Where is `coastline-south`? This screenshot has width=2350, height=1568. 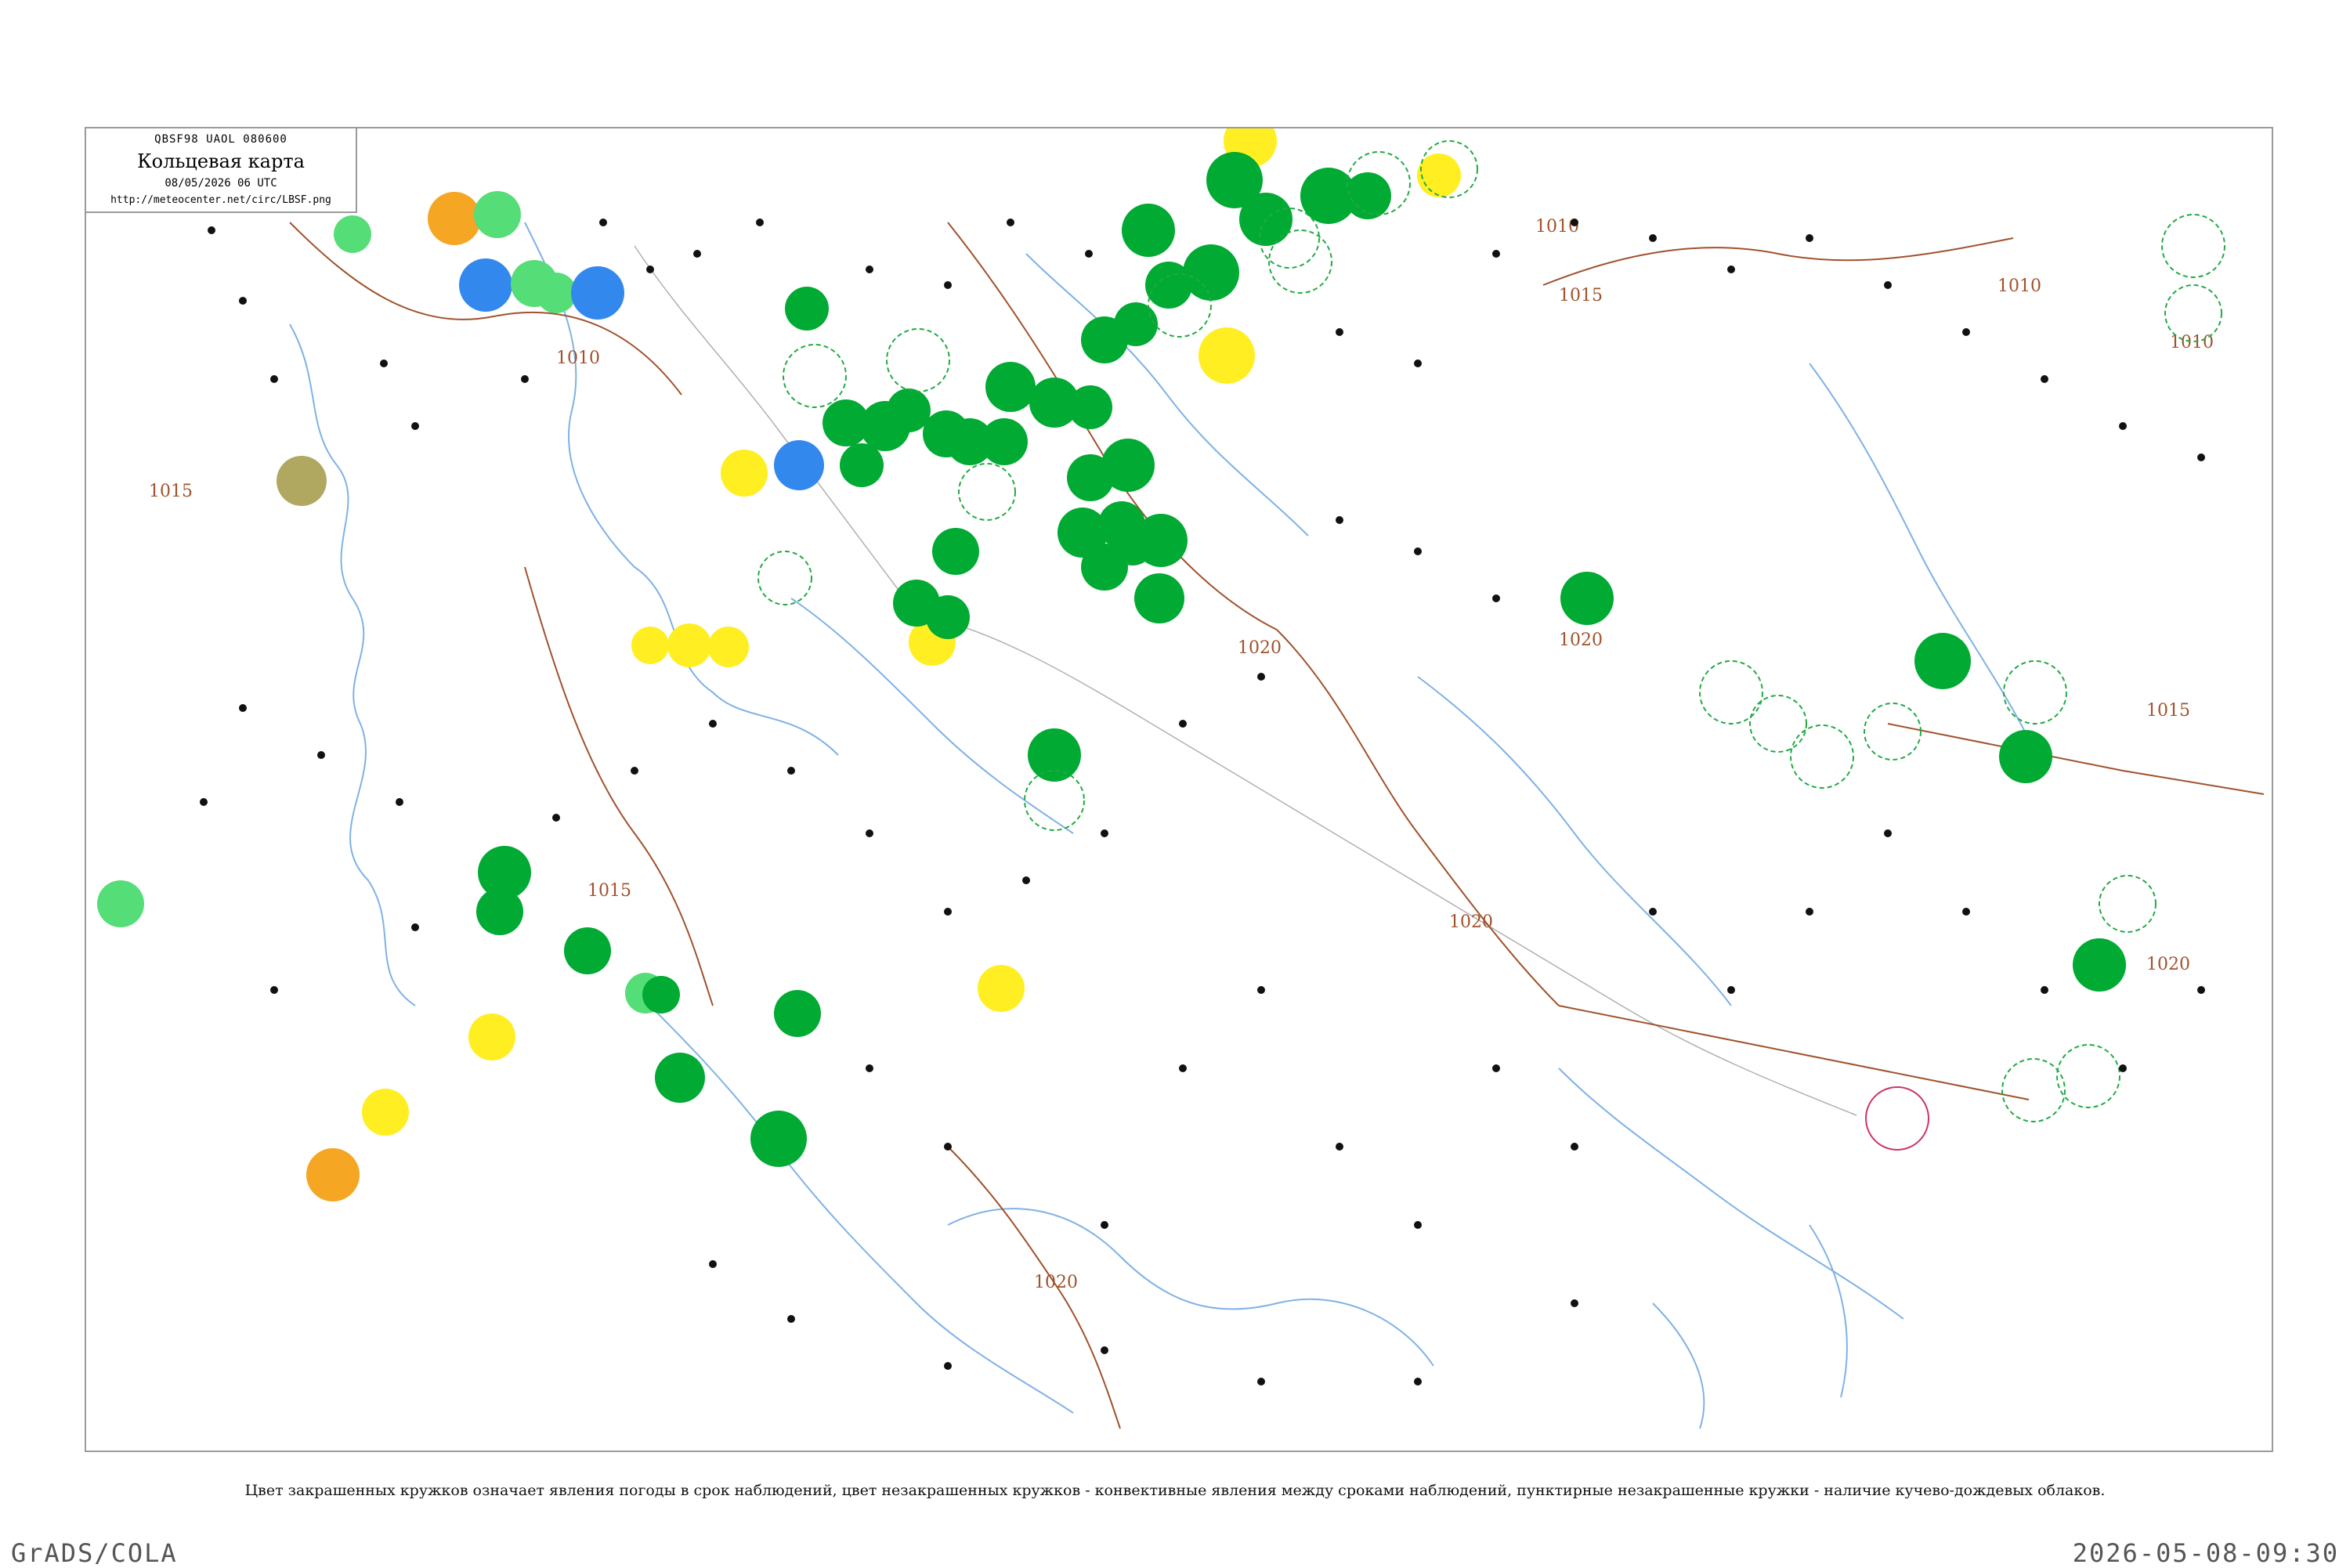
coastline-south is located at coordinates (854, 1201).